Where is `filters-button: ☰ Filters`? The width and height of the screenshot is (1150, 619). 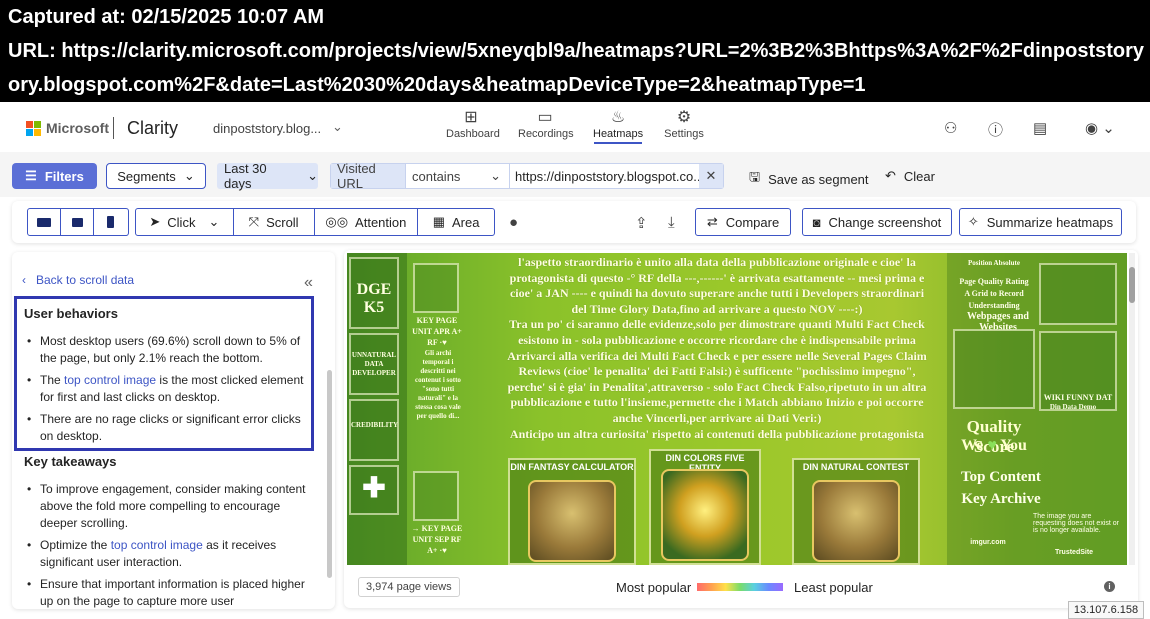 filters-button: ☰ Filters is located at coordinates (54, 176).